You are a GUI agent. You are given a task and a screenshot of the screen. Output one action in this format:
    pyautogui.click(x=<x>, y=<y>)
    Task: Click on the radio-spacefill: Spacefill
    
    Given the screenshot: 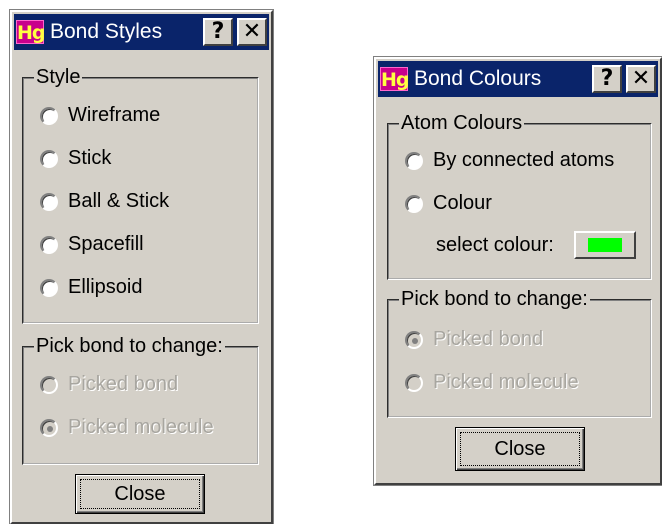 What is the action you would take?
    pyautogui.click(x=92, y=244)
    